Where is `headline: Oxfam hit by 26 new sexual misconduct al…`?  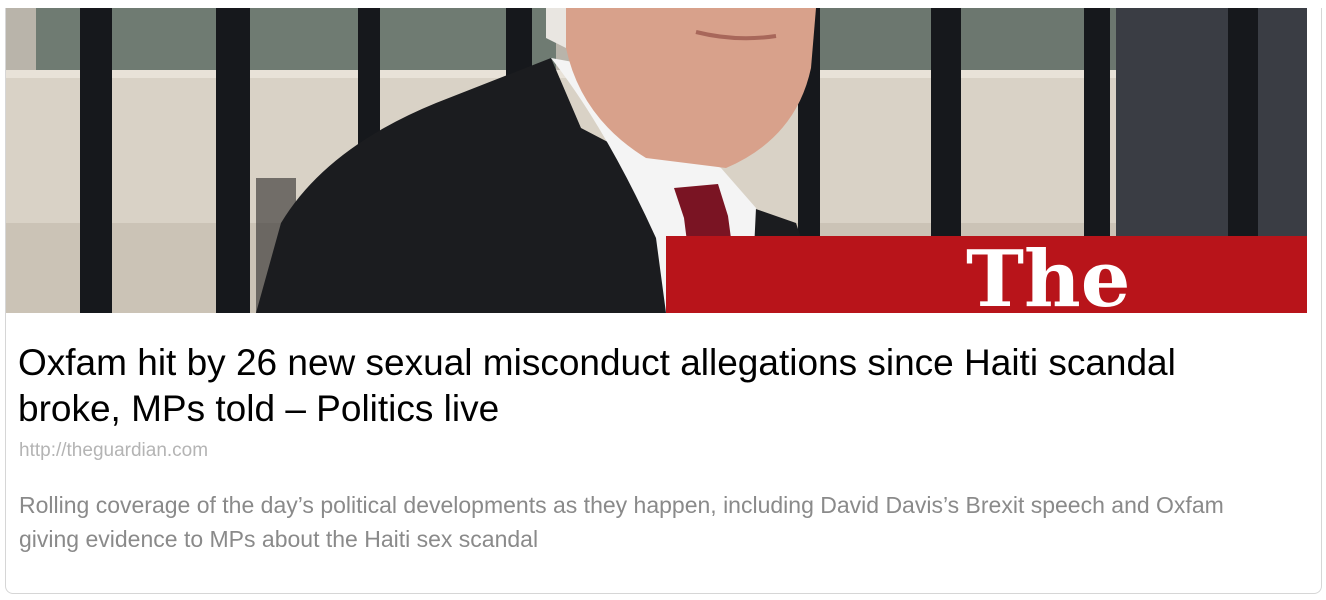
headline: Oxfam hit by 26 new sexual misconduct al… is located at coordinates (648, 386).